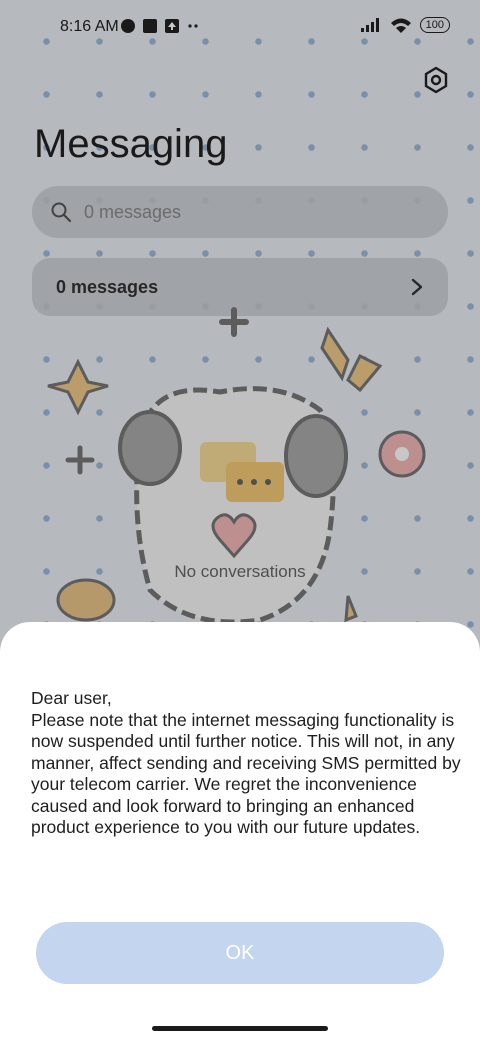 The image size is (480, 1040). What do you see at coordinates (240, 953) in the screenshot?
I see `ok-button: OK` at bounding box center [240, 953].